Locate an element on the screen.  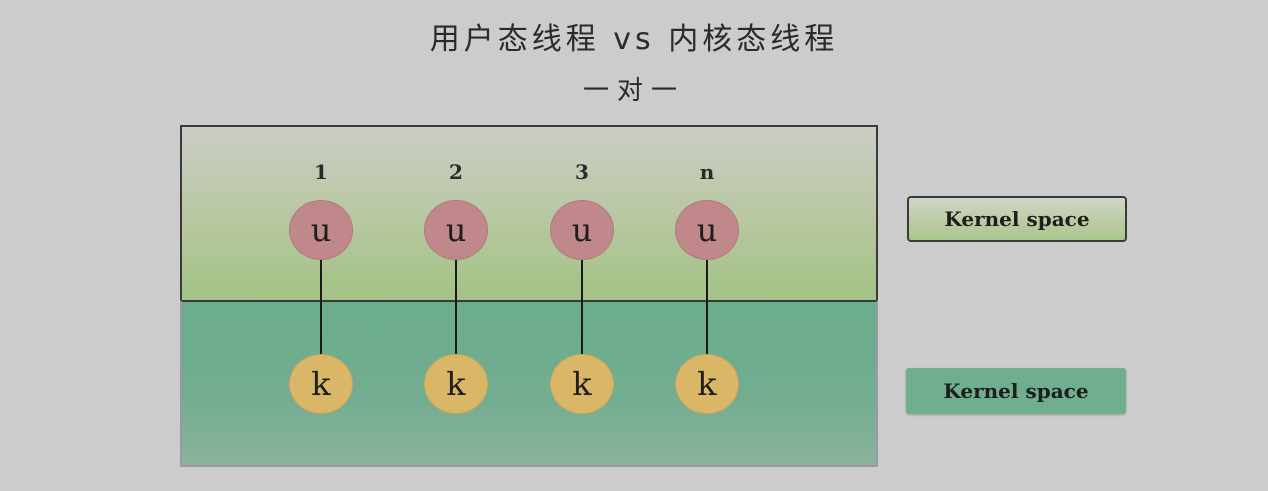
legend-kernel-space: Kernel space is located at coordinates (1016, 391).